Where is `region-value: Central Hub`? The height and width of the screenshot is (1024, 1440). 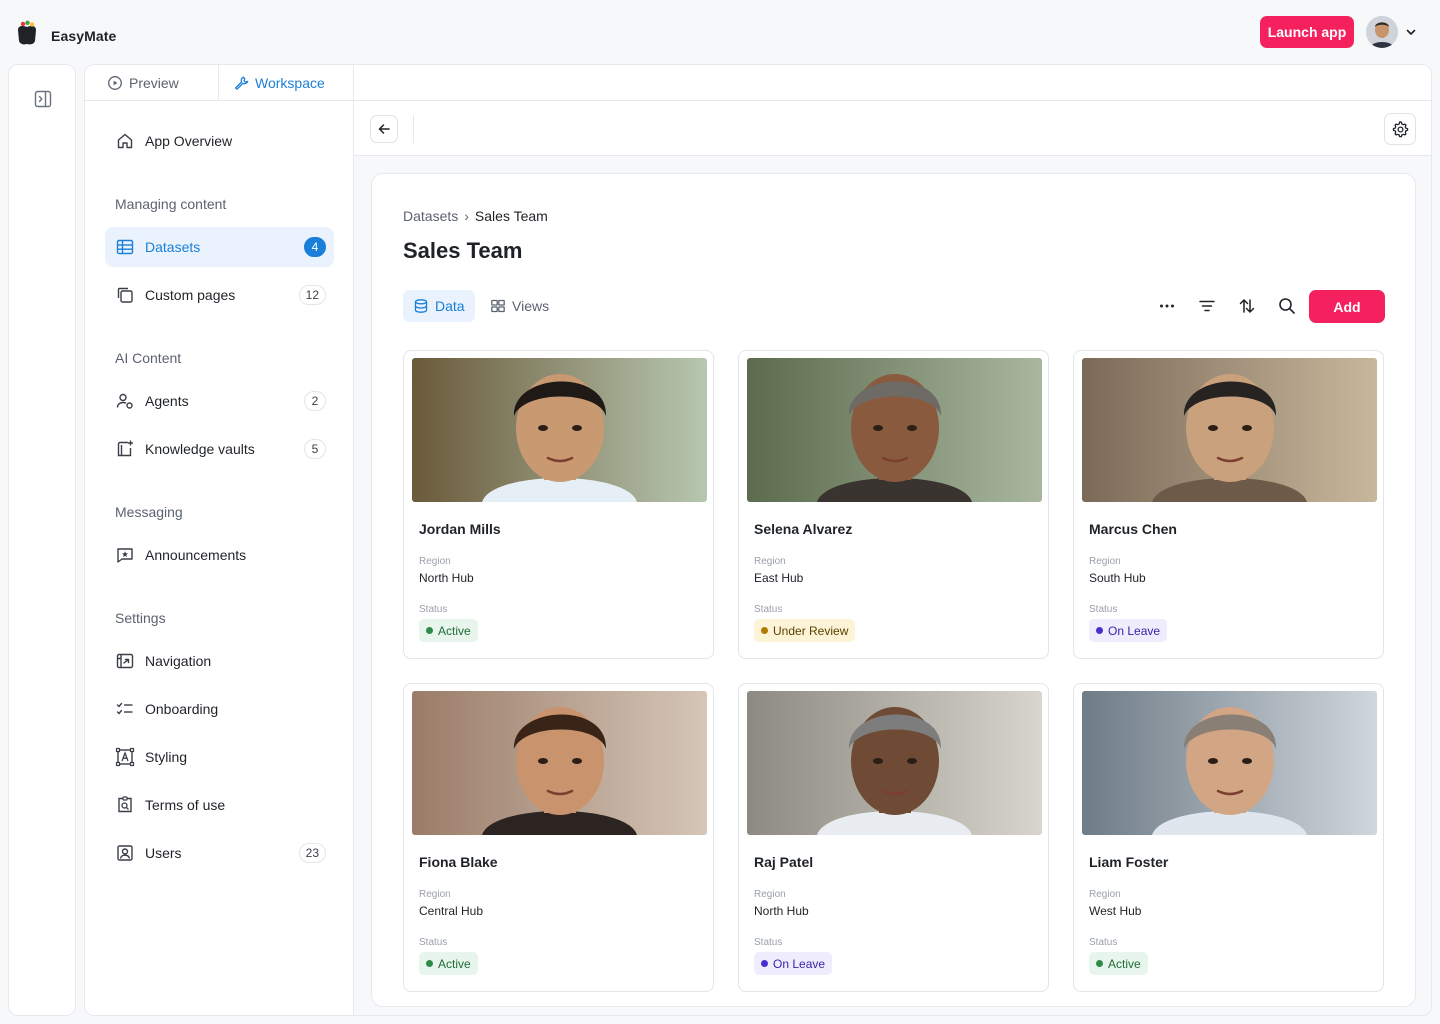 region-value: Central Hub is located at coordinates (451, 911).